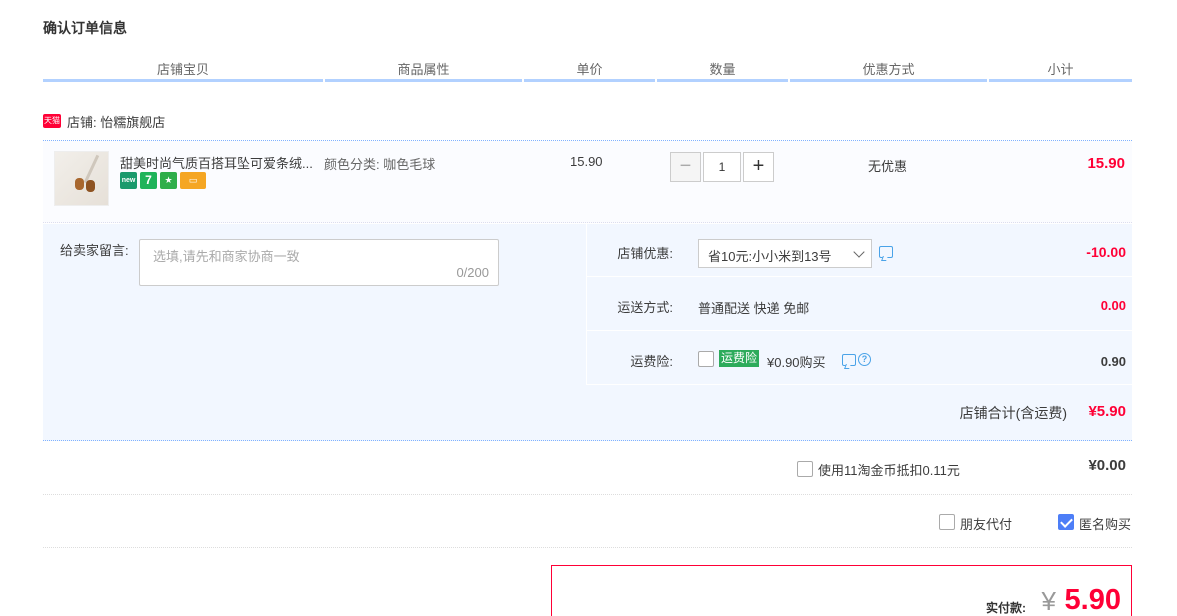 The width and height of the screenshot is (1177, 616). I want to click on shipping-row: 运送方式: 普通配送 快递 免邮 0.00, so click(859, 304).